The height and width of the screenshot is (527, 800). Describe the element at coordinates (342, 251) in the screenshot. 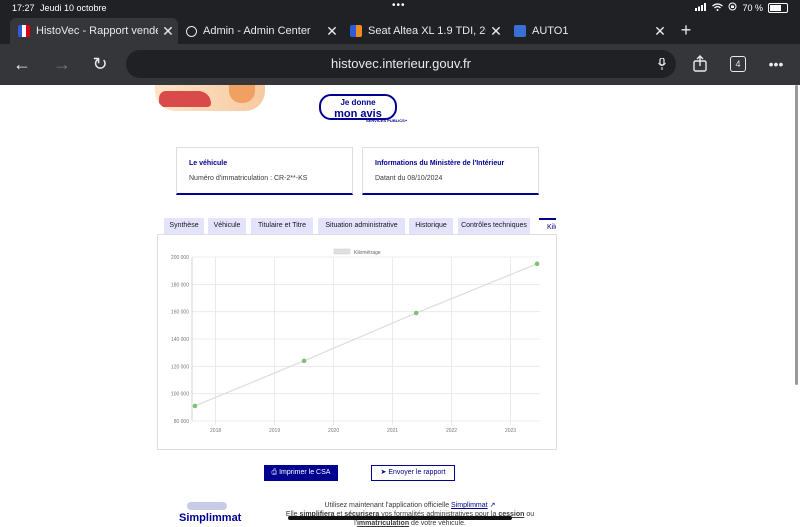

I see `legend-swatch` at that location.